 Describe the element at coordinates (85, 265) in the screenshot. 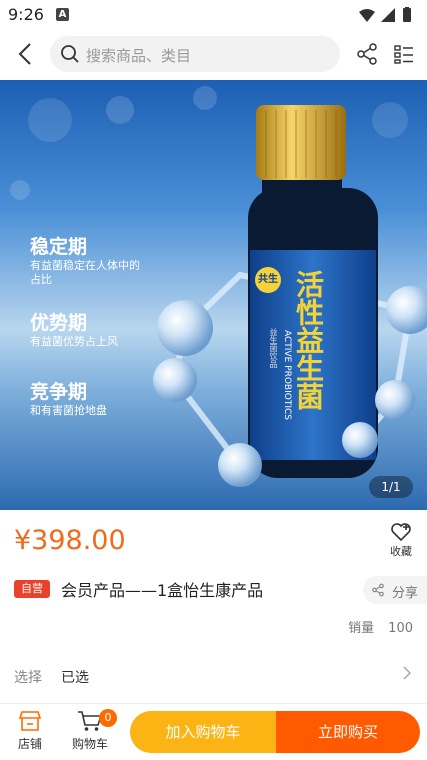

I see `hero-section-desc: 有益菌稳定在人体中的` at that location.